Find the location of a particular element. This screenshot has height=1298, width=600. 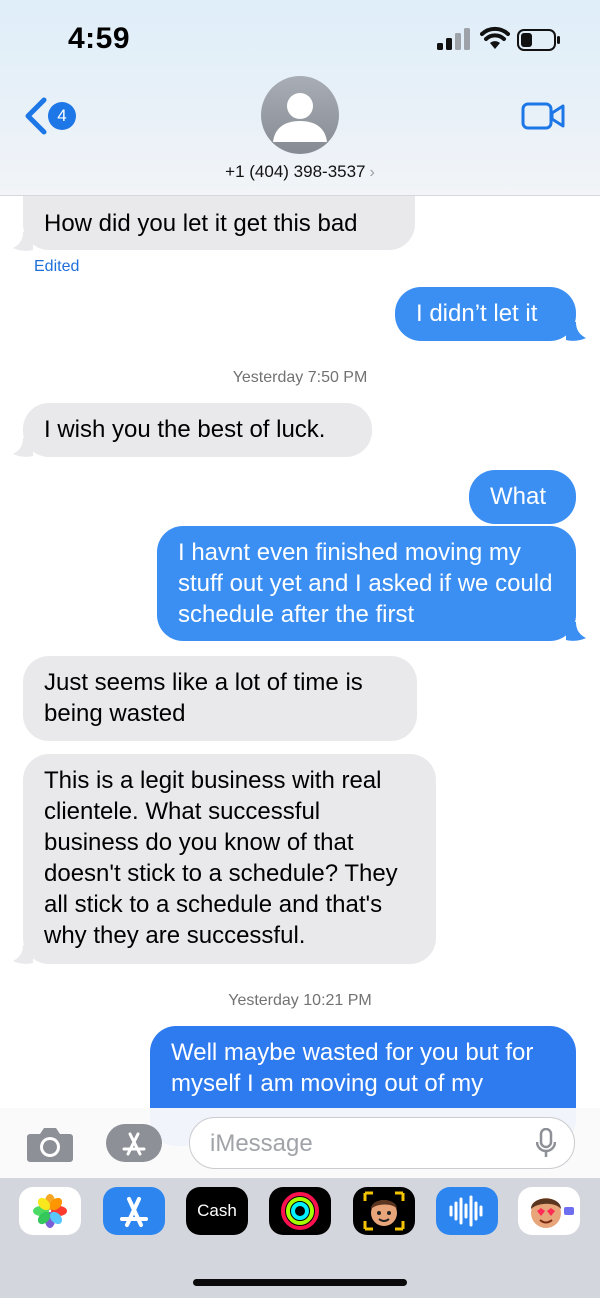

memoji-icon is located at coordinates (384, 1211).